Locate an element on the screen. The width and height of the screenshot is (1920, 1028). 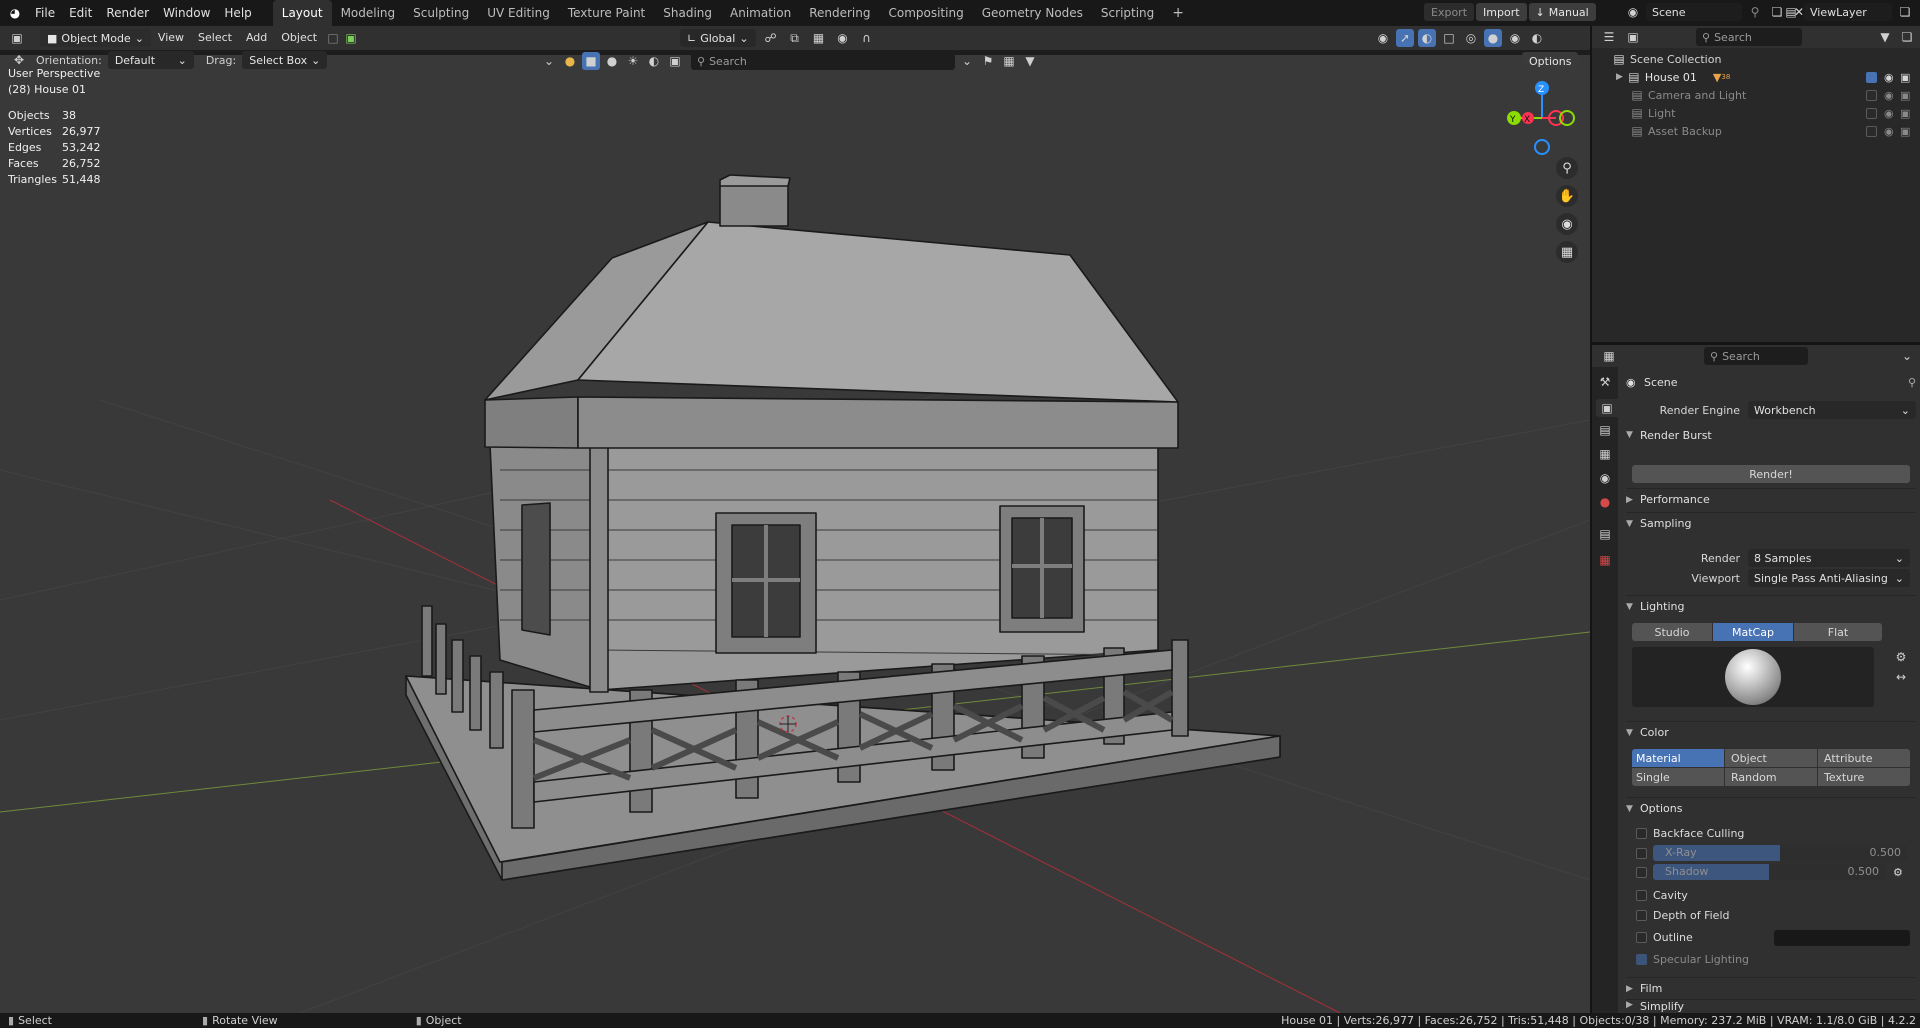
color-picker-icon: ● is located at coordinates (570, 61).